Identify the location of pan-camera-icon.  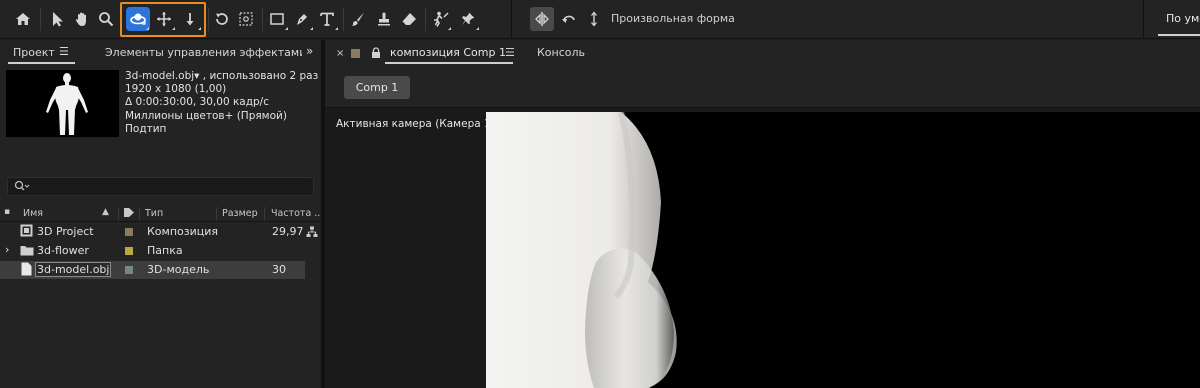
(164, 19).